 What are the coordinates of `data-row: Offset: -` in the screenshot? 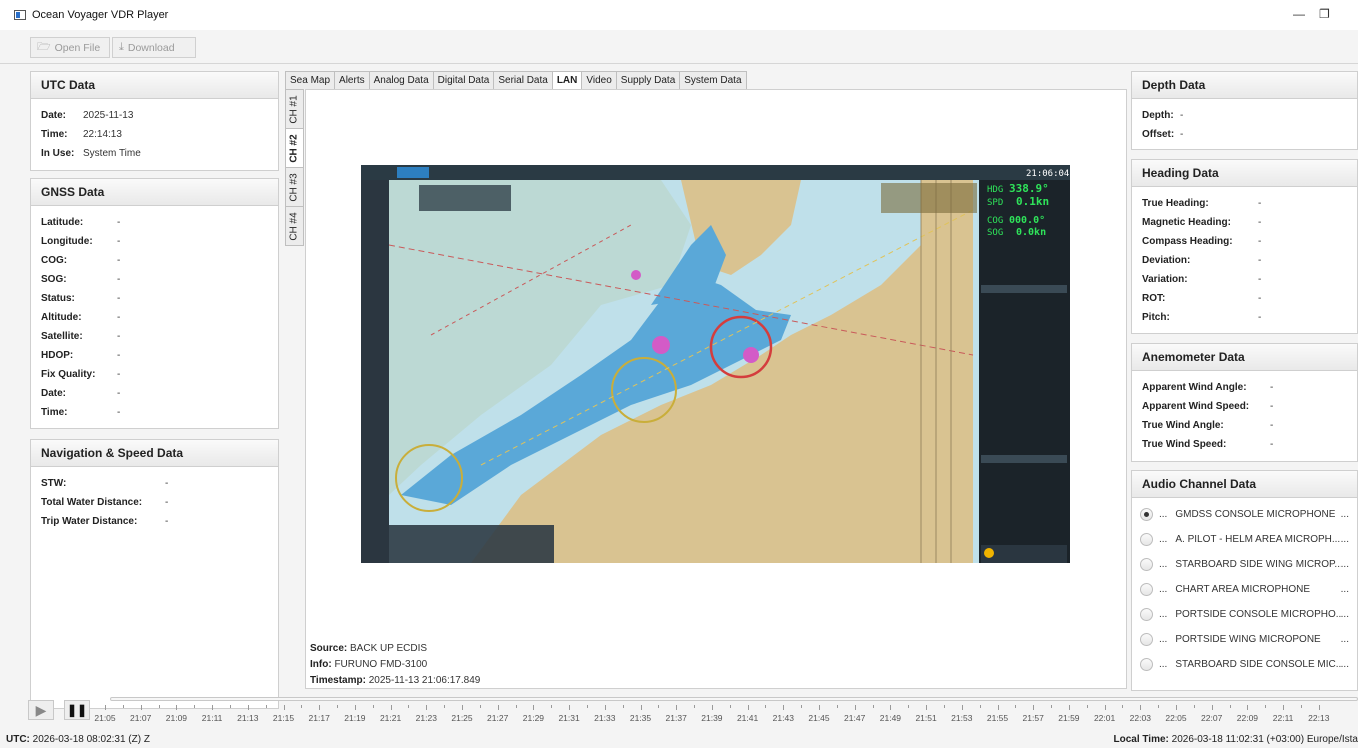 It's located at (1244, 134).